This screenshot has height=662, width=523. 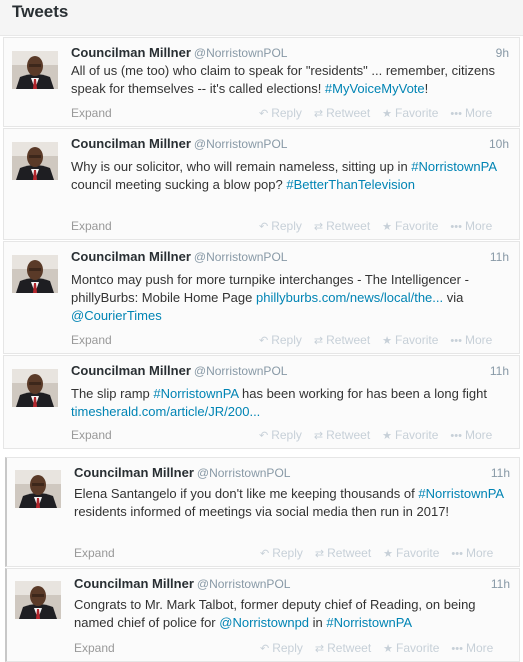 What do you see at coordinates (264, 622) in the screenshot?
I see `mention-link: @Norristownpd` at bounding box center [264, 622].